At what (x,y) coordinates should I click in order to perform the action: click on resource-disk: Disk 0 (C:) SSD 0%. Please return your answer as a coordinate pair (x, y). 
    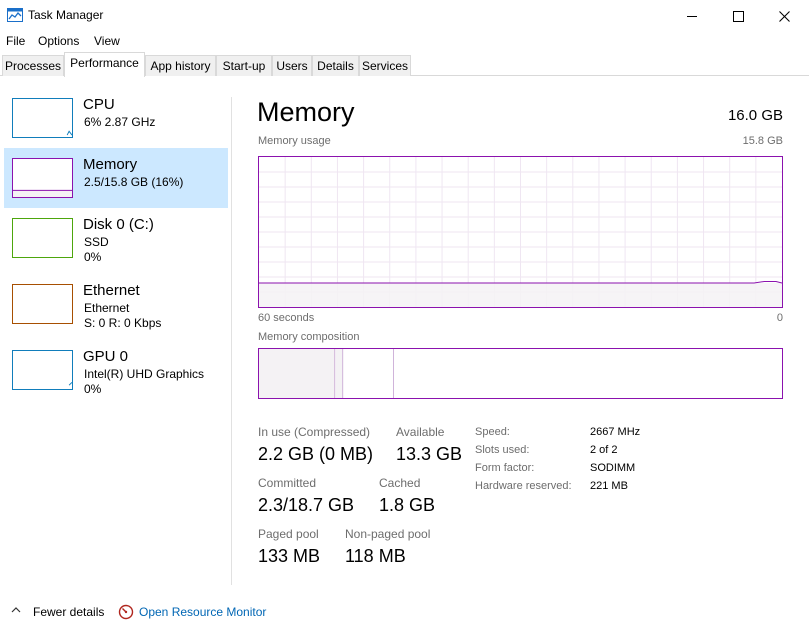
    Looking at the image, I should click on (116, 238).